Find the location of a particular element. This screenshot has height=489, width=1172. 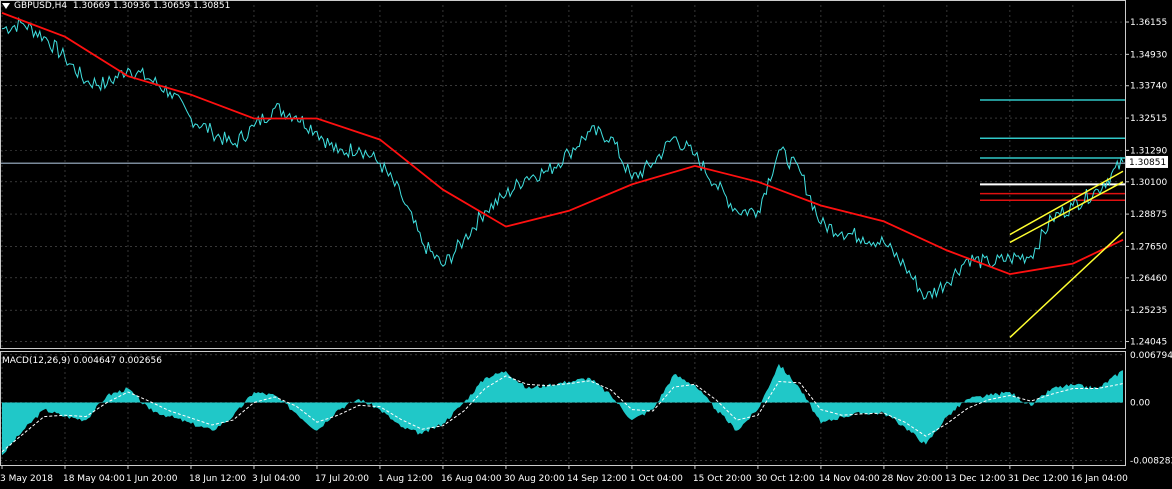

x-tick-label: 16 Jan 04:00 is located at coordinates (1099, 479).